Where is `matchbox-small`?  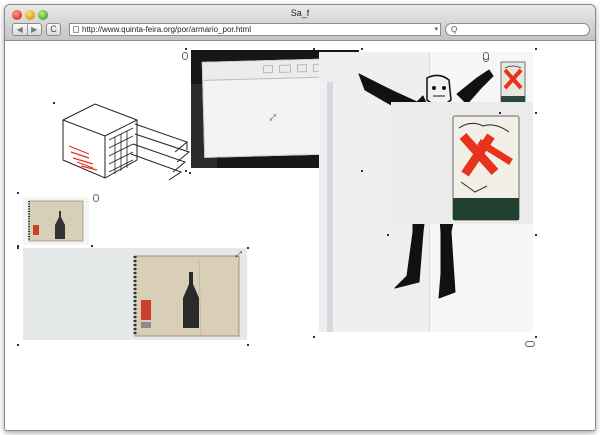 matchbox-small is located at coordinates (513, 84).